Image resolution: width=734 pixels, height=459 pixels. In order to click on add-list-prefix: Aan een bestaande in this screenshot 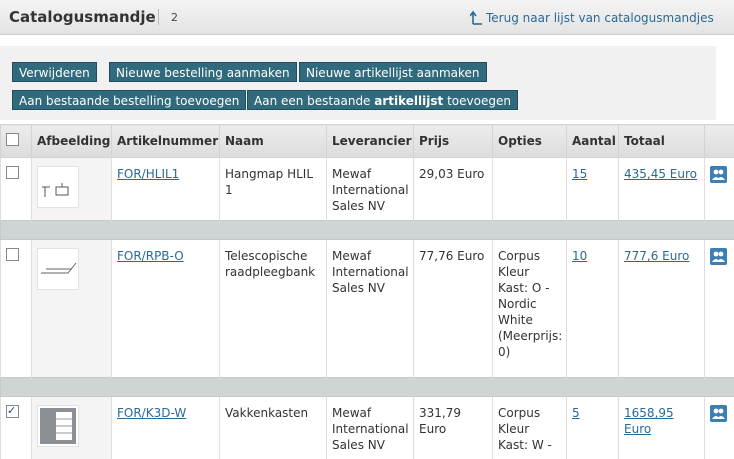, I will do `click(312, 101)`.